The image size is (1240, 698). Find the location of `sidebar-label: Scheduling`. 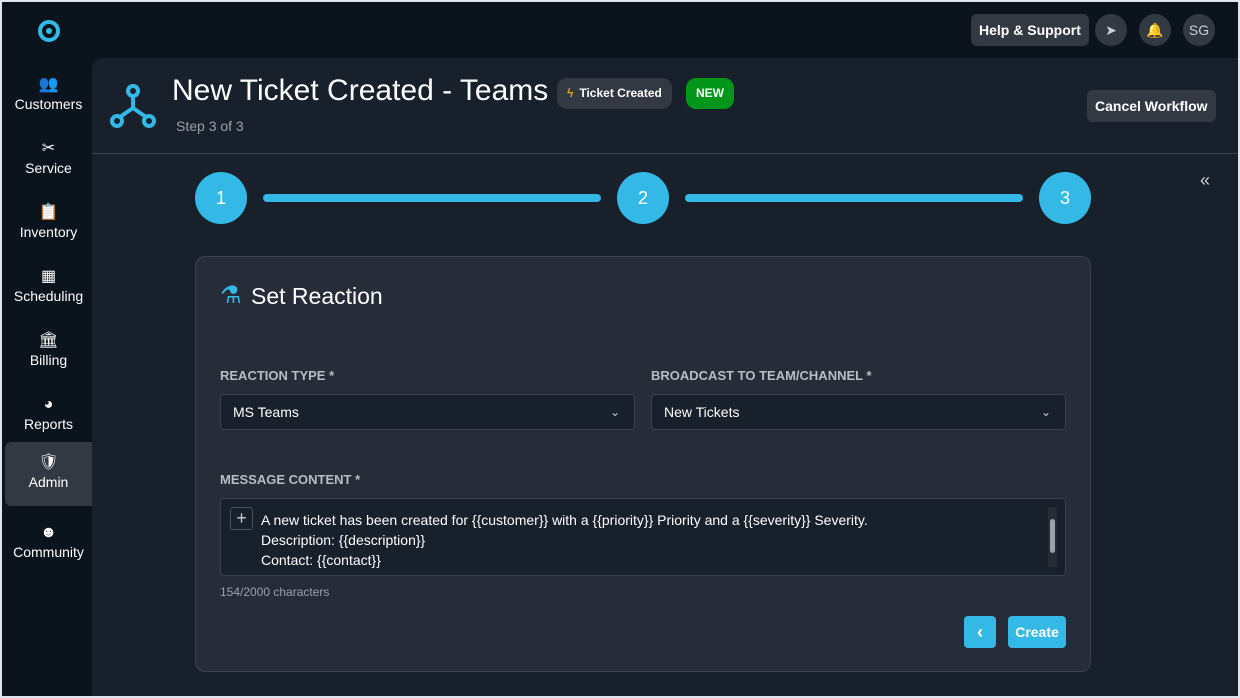

sidebar-label: Scheduling is located at coordinates (48, 296).